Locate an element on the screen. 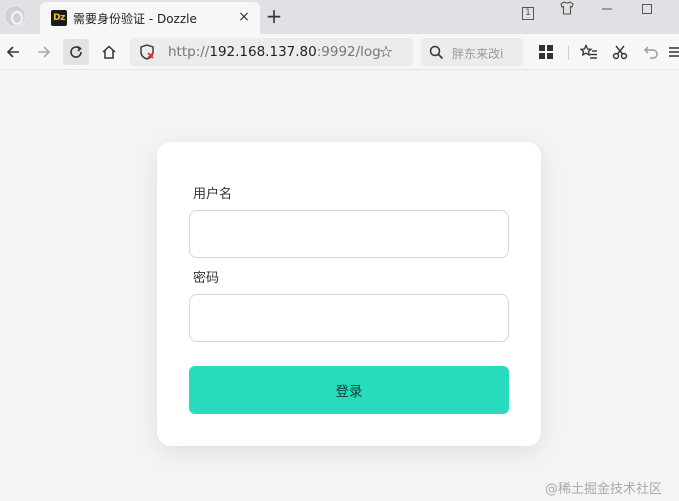  tab-count: 1 is located at coordinates (528, 13).